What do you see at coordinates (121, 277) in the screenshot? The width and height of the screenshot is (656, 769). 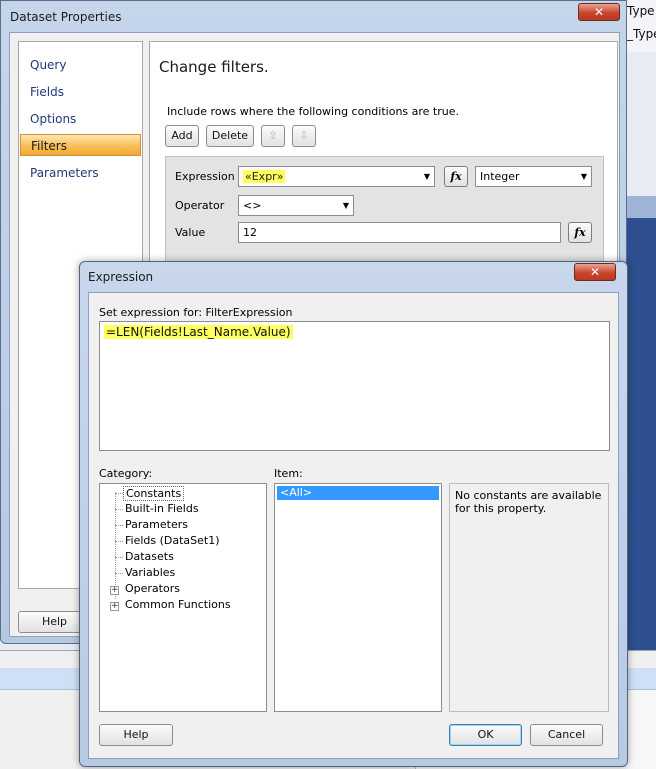 I see `dialog-title: Expression` at bounding box center [121, 277].